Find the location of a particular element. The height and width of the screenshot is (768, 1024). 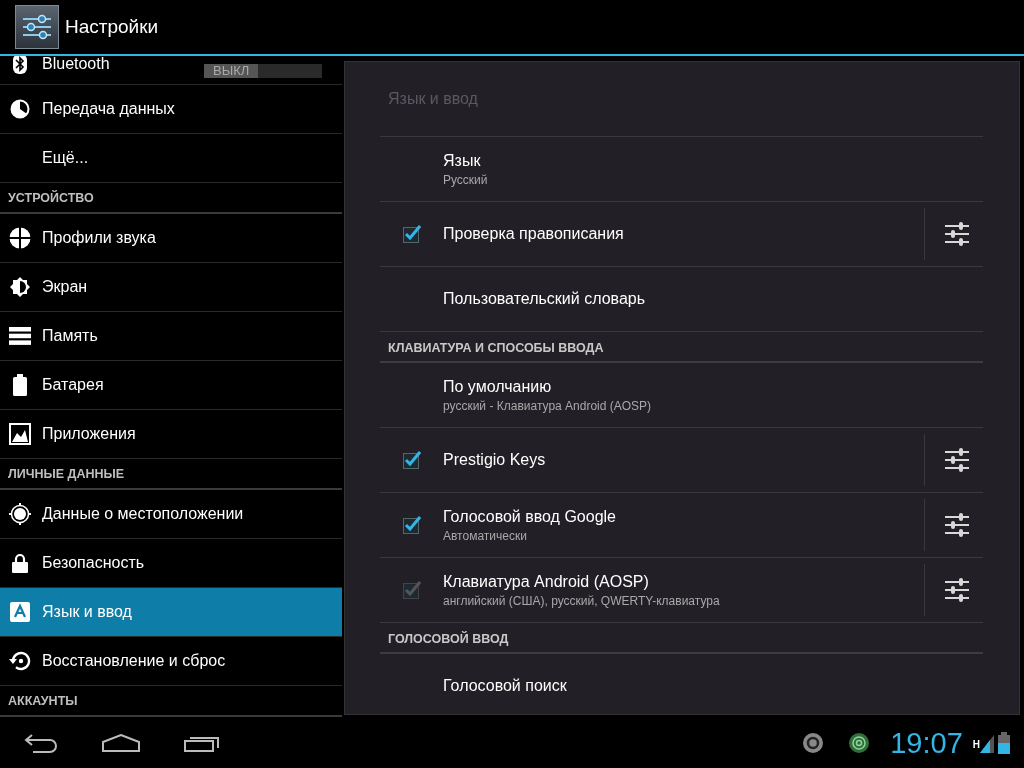

sidebar-item: Память is located at coordinates (171, 336).